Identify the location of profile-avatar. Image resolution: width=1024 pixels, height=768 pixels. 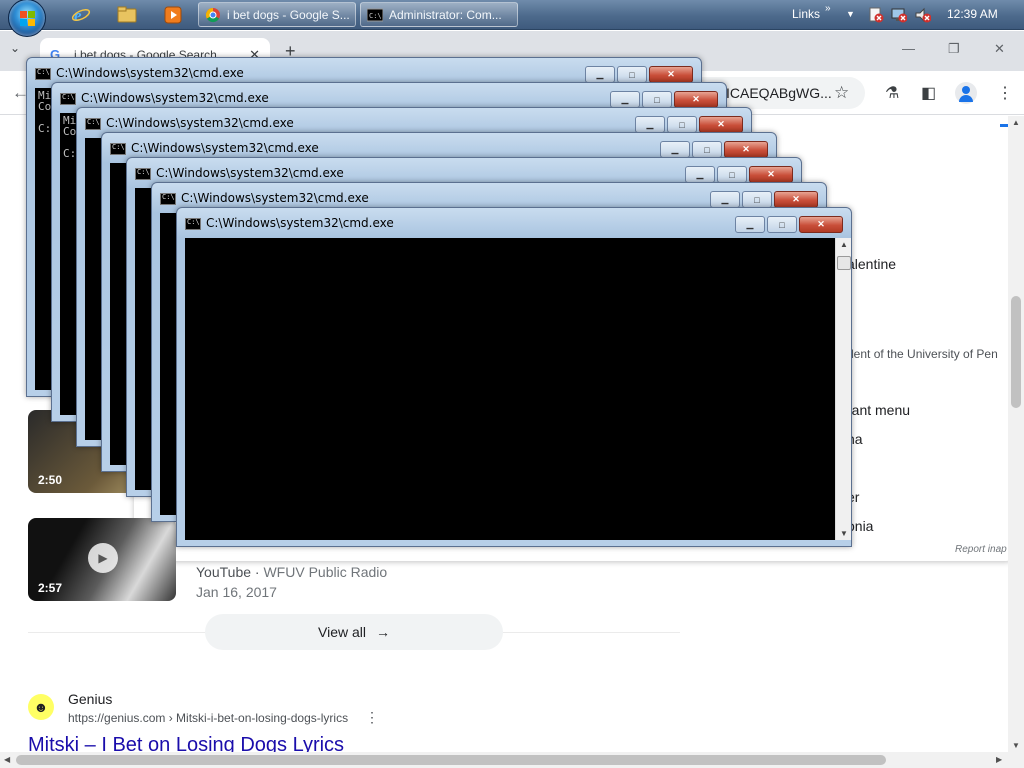
(966, 93).